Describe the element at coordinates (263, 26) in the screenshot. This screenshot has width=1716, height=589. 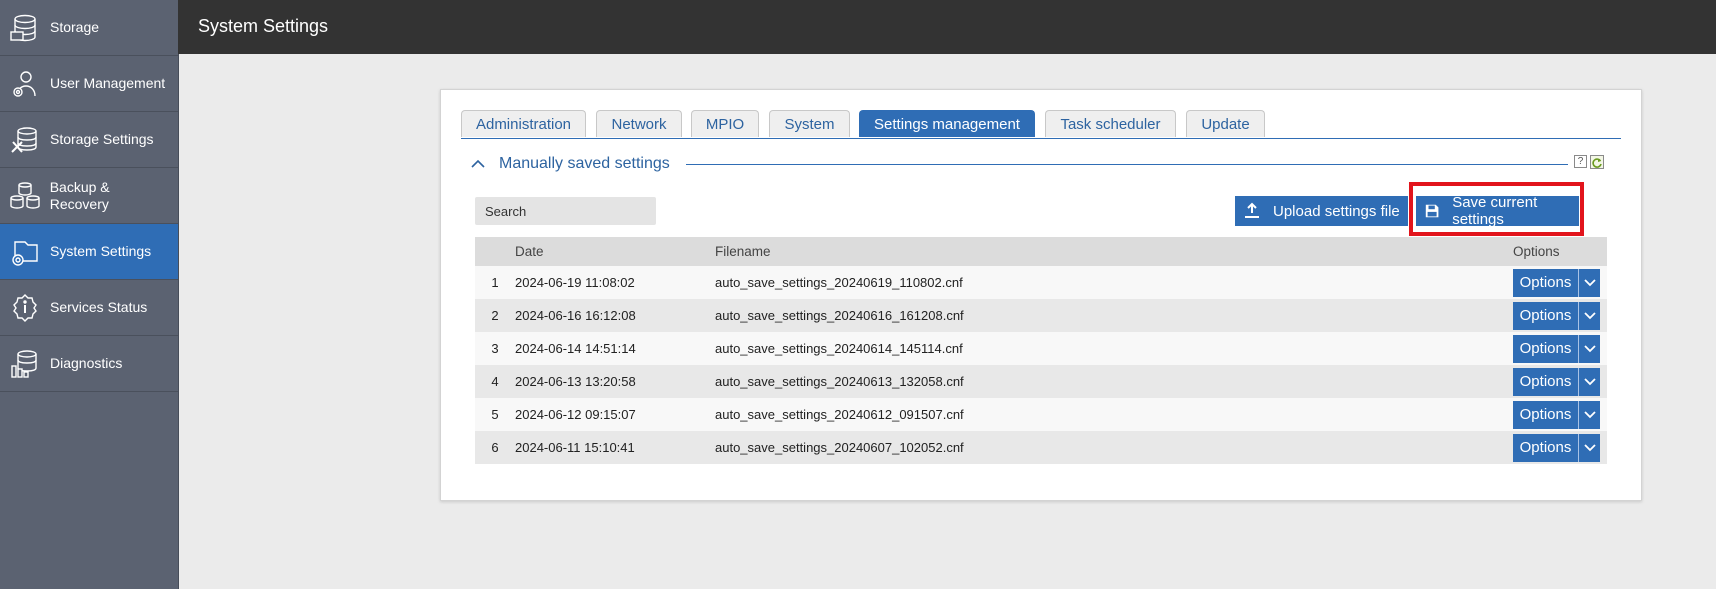
I see `page-title: System Settings` at that location.